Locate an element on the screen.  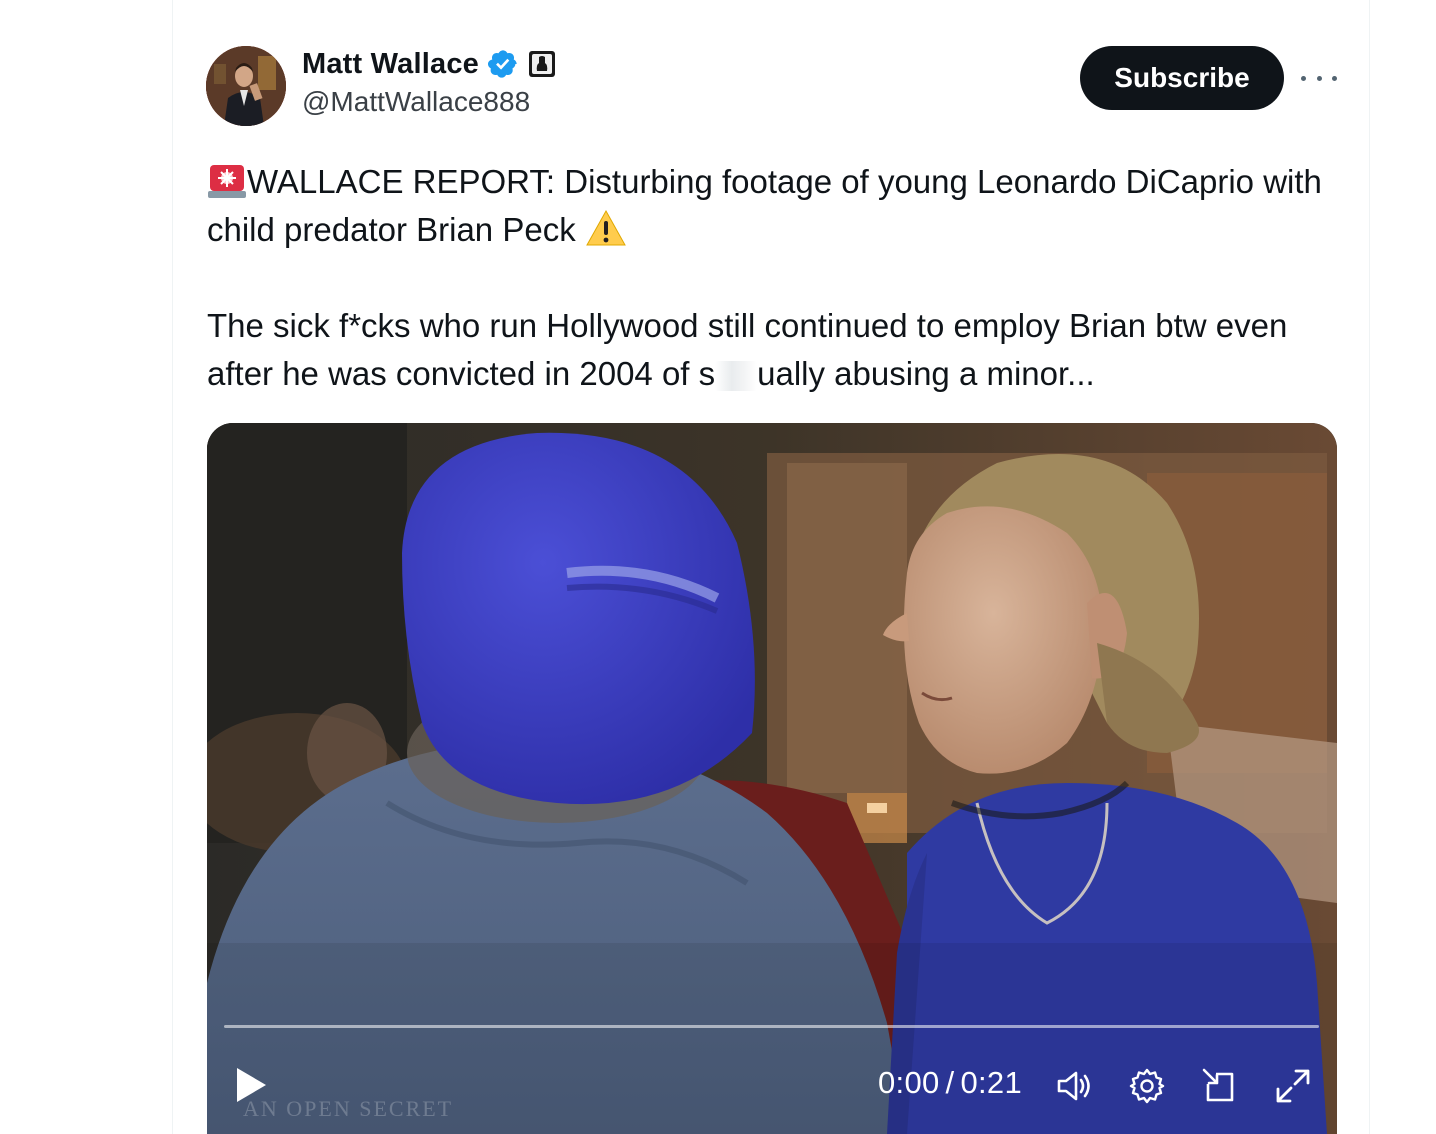
avatar is located at coordinates (246, 86).